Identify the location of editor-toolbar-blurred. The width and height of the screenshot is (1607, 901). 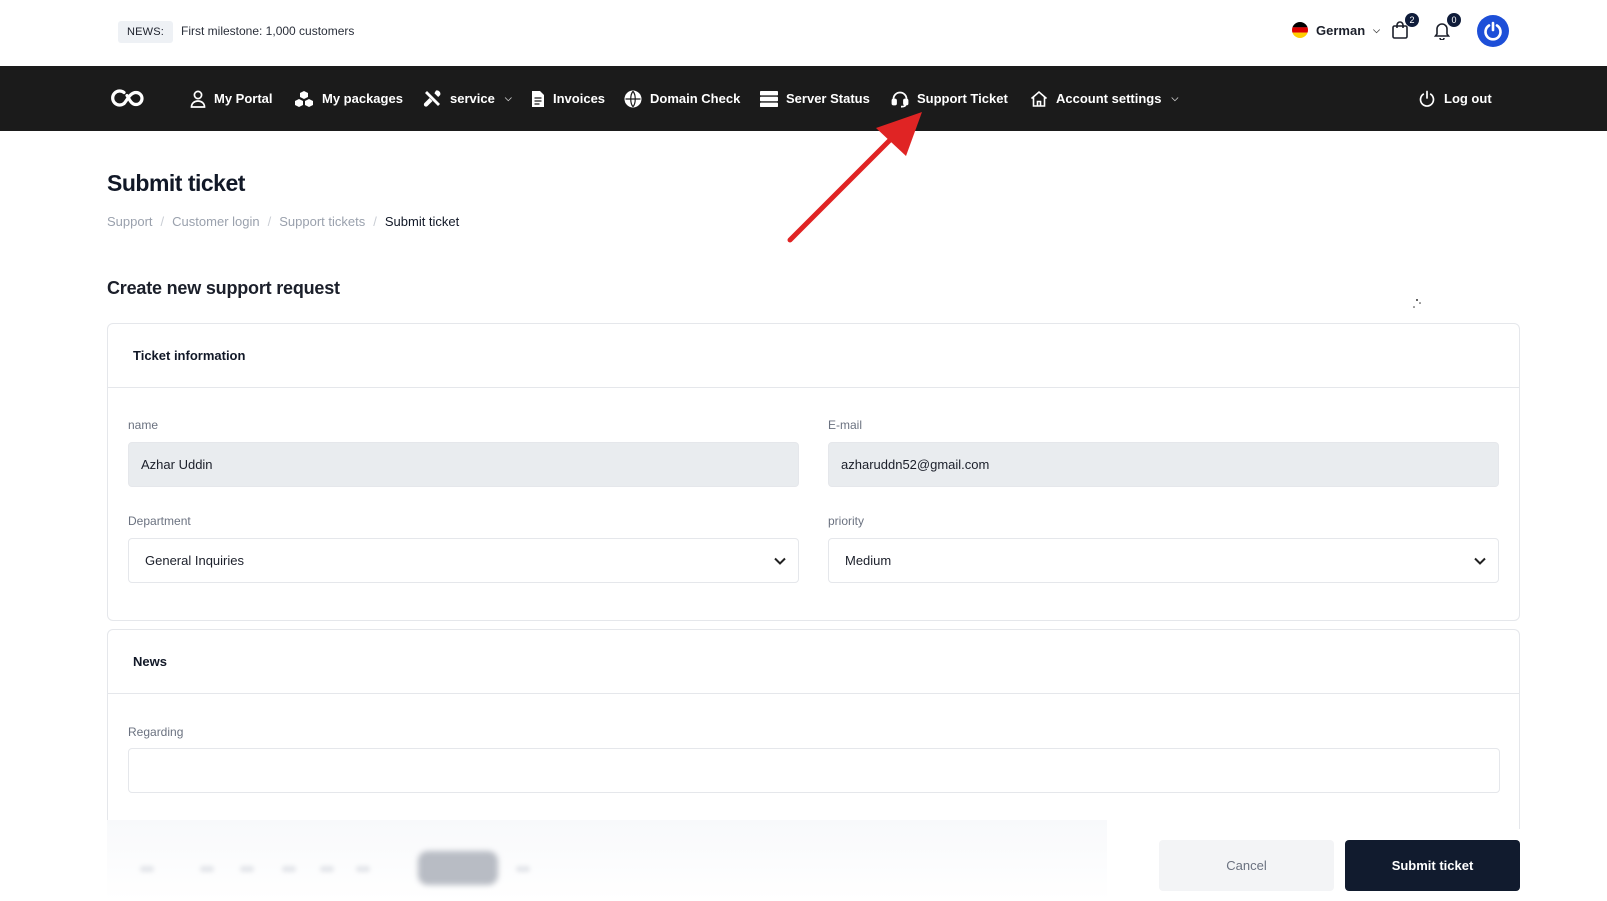
(607, 860).